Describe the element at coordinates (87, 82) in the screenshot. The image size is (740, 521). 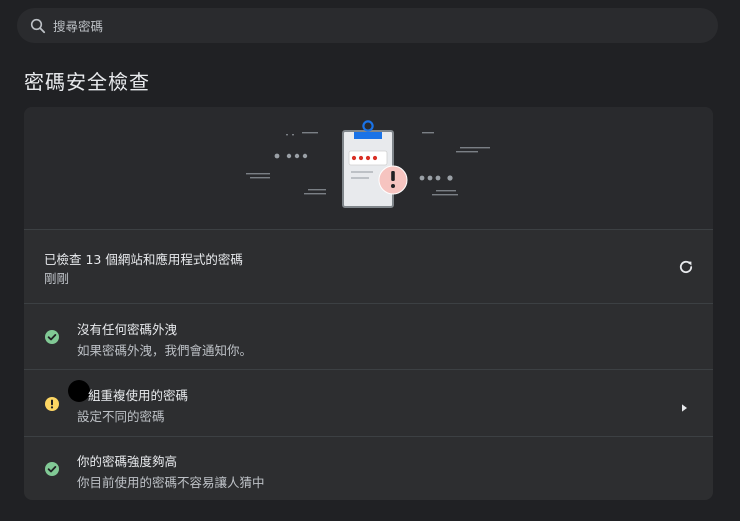
I see `page-title: 密碼安全檢查` at that location.